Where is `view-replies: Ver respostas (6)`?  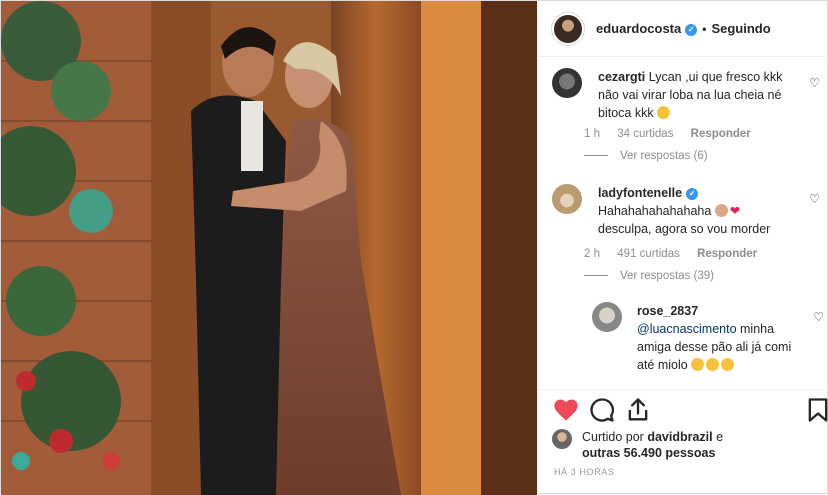
view-replies: Ver respostas (6) is located at coordinates (646, 156).